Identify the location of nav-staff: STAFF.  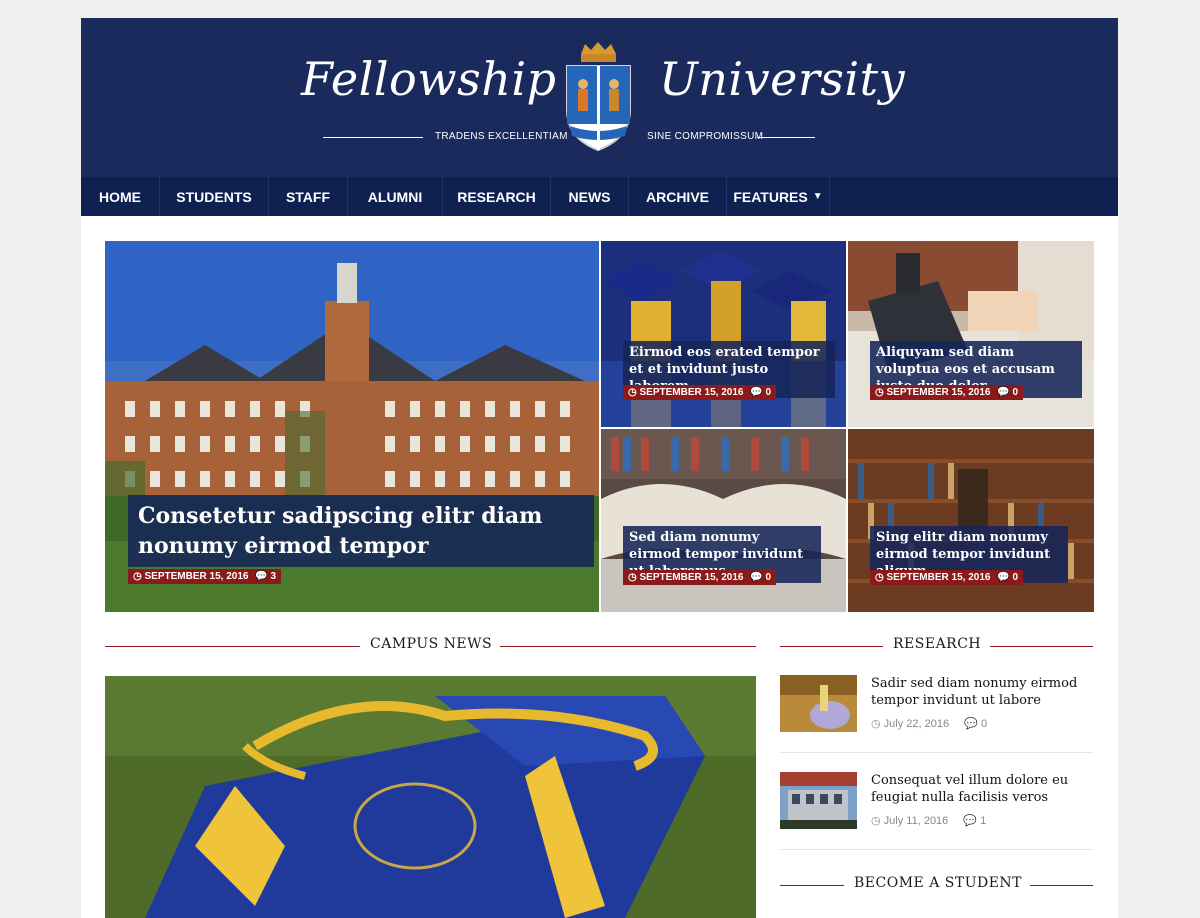
(308, 196).